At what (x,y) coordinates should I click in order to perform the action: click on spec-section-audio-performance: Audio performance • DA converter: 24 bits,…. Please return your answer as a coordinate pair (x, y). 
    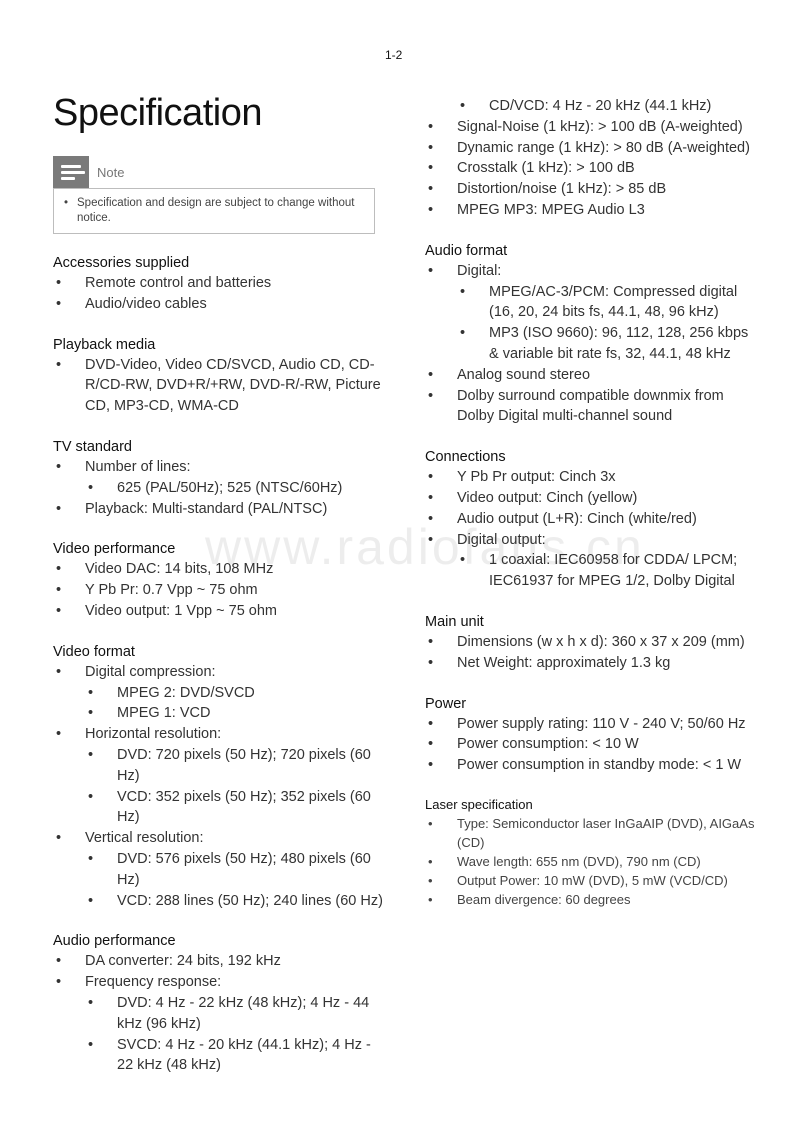
    Looking at the image, I should click on (218, 1003).